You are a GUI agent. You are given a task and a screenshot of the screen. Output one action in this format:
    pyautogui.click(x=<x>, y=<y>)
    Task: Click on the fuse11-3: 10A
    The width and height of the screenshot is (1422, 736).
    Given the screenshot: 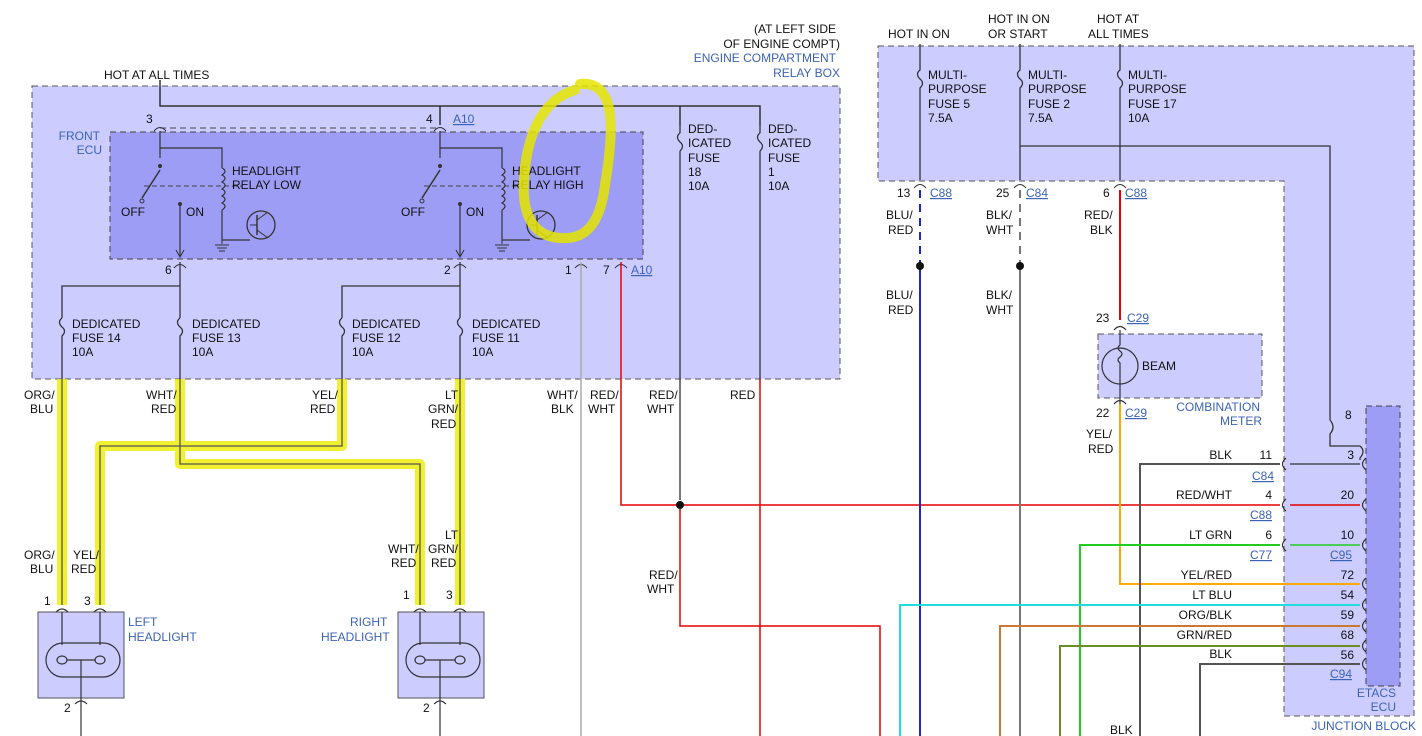 What is the action you would take?
    pyautogui.click(x=482, y=352)
    